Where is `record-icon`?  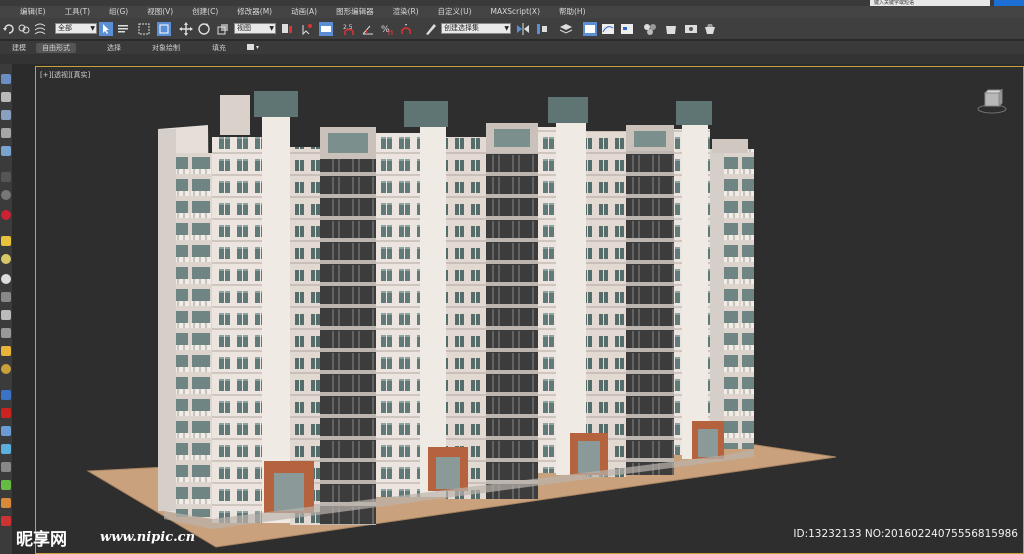
record-icon is located at coordinates (6, 215).